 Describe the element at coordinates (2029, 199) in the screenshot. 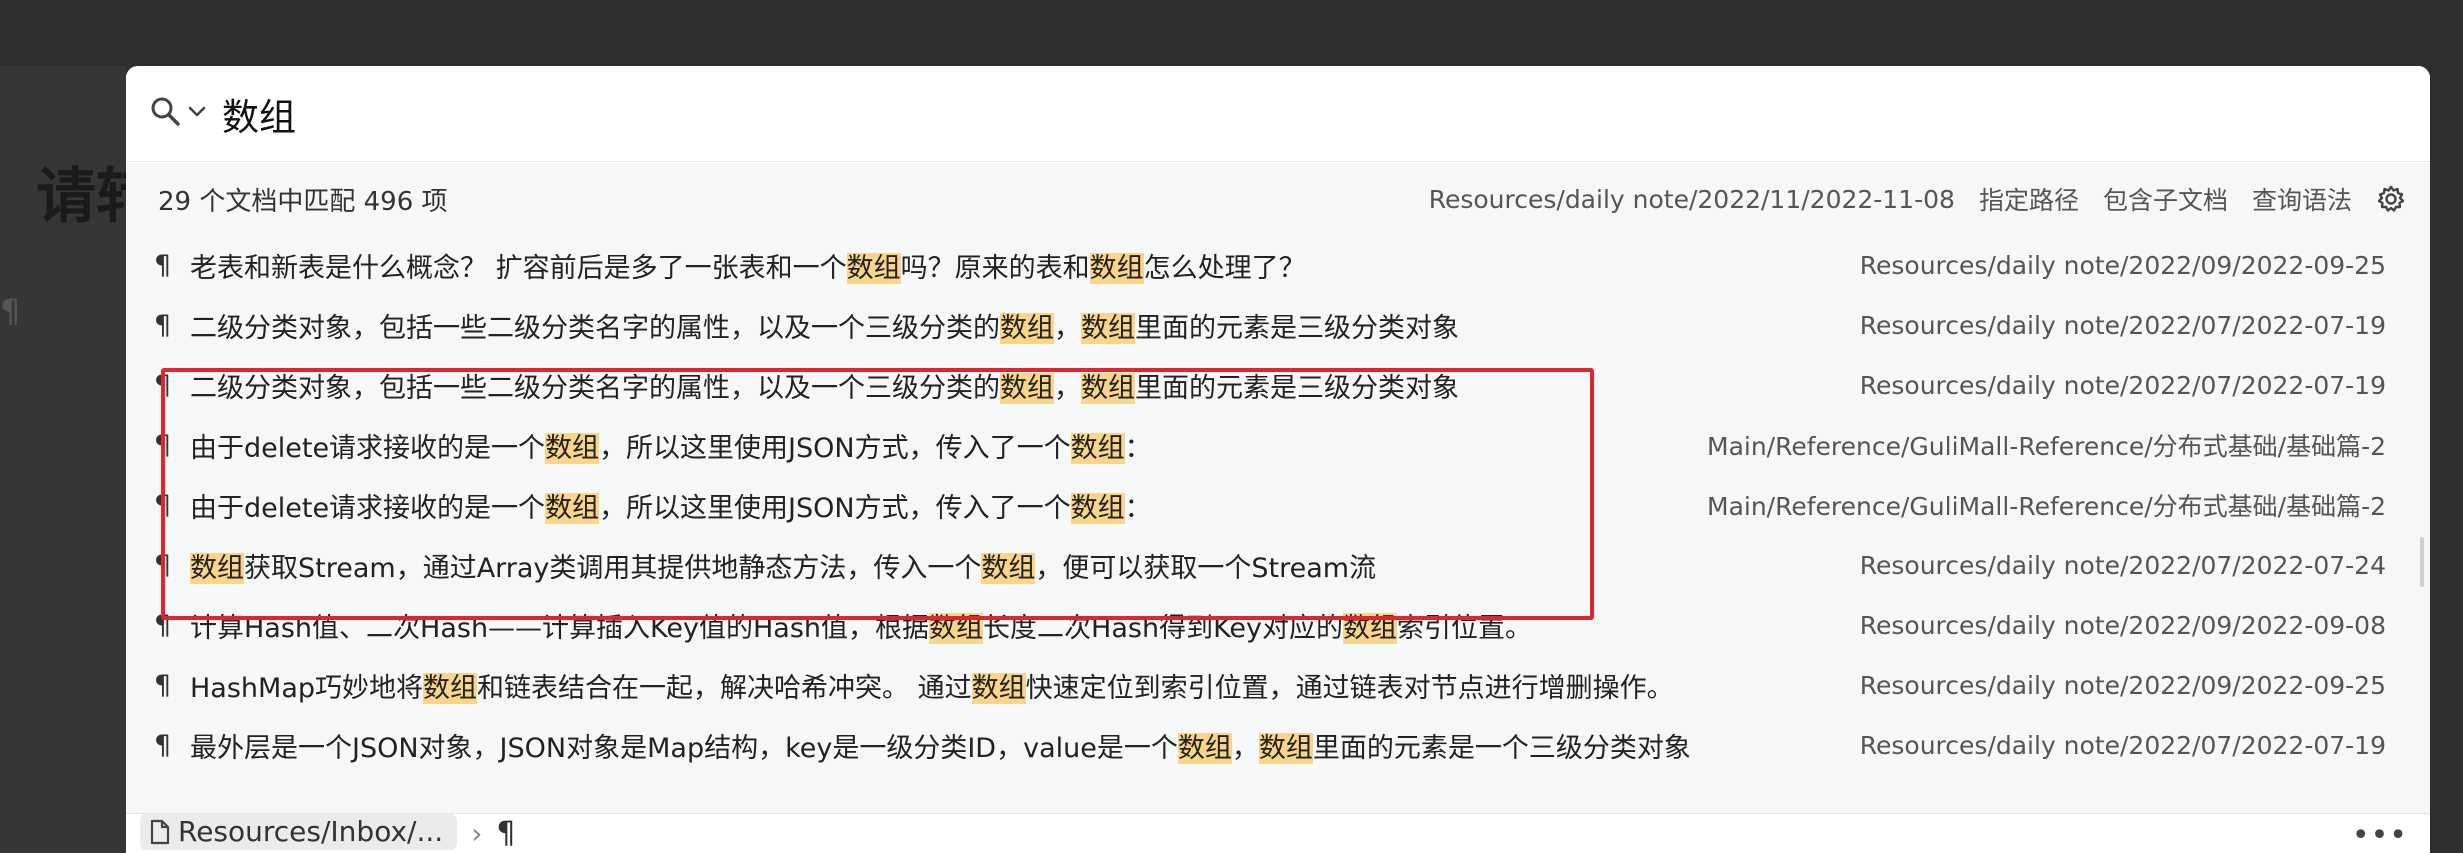

I see `specify-path-button: 指定路径` at that location.